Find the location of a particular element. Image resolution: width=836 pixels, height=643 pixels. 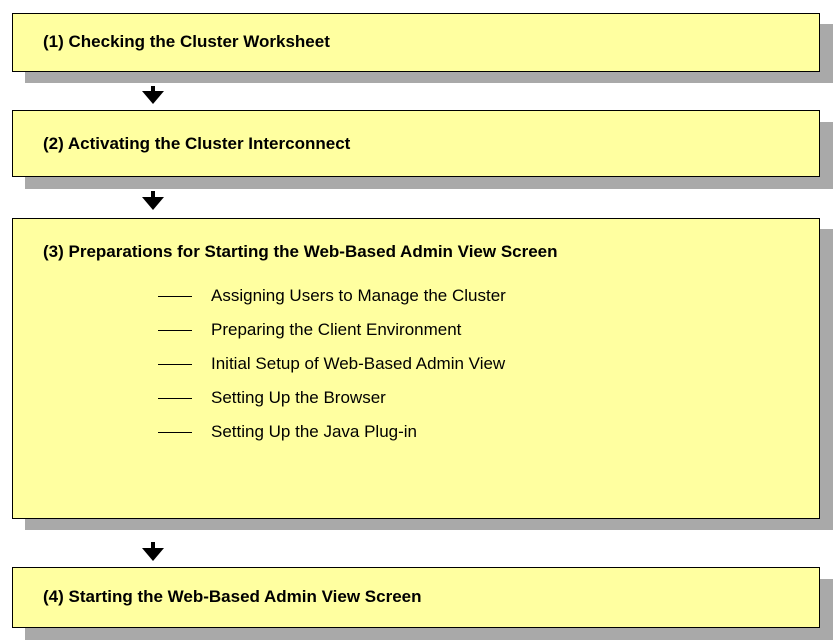

substep-java-plugin: Setting Up the Java Plug-in is located at coordinates (332, 432).